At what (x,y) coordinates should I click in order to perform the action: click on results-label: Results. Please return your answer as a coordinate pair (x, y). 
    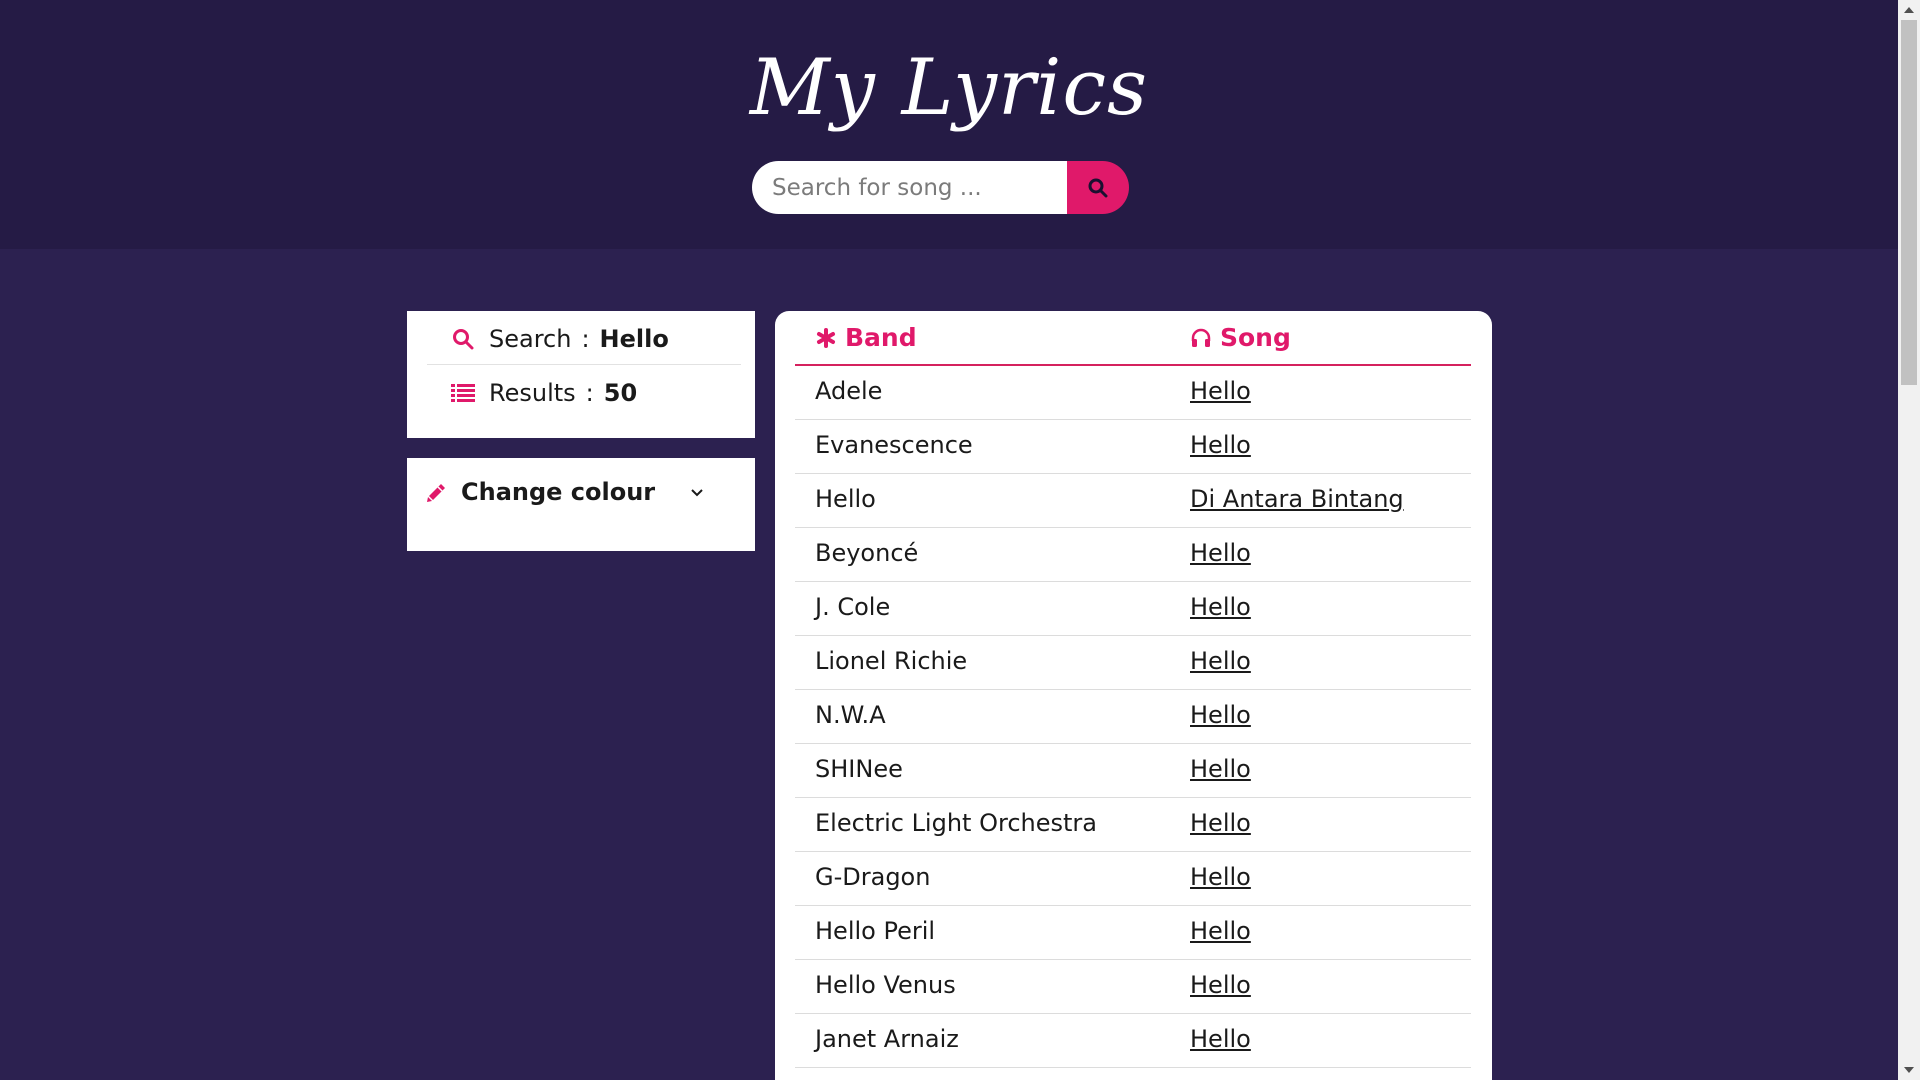
    Looking at the image, I should click on (532, 393).